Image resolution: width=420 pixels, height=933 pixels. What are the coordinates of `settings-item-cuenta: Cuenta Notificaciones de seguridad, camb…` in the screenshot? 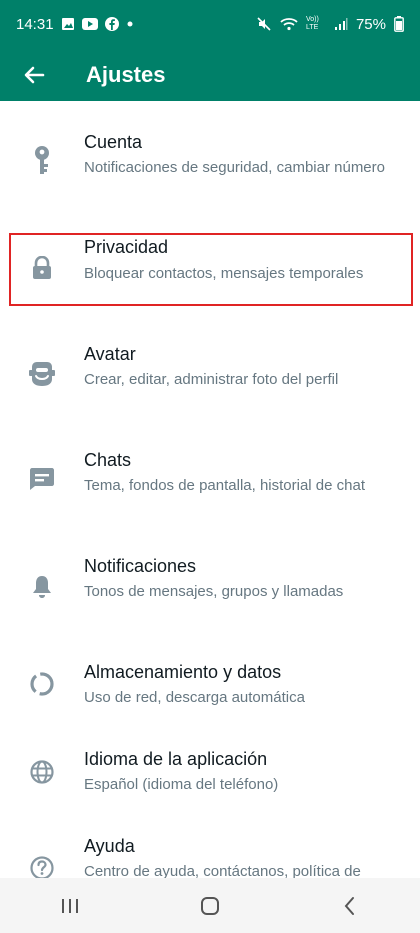 It's located at (210, 154).